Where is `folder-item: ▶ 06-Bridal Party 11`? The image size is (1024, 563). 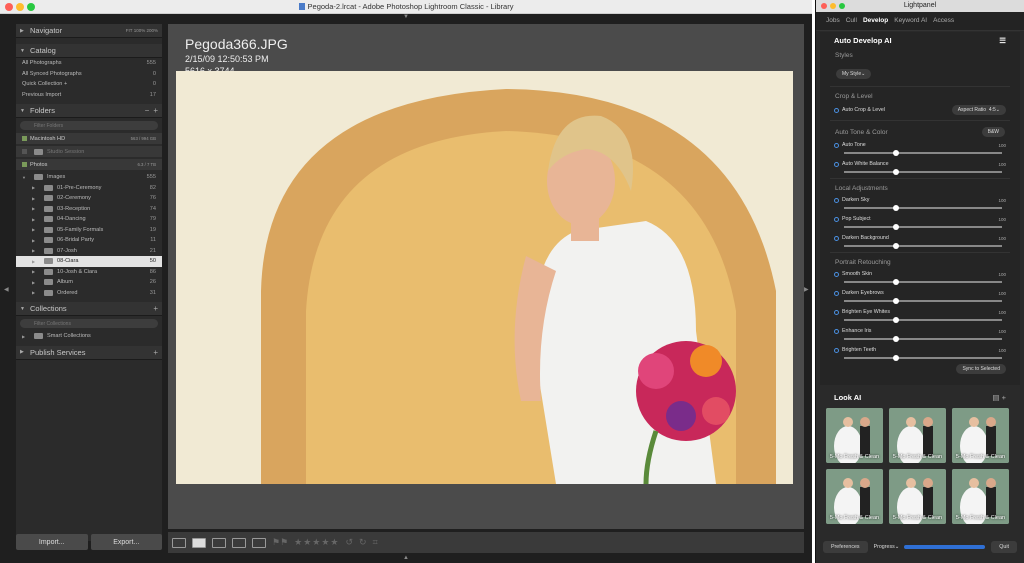 folder-item: ▶ 06-Bridal Party 11 is located at coordinates (89, 240).